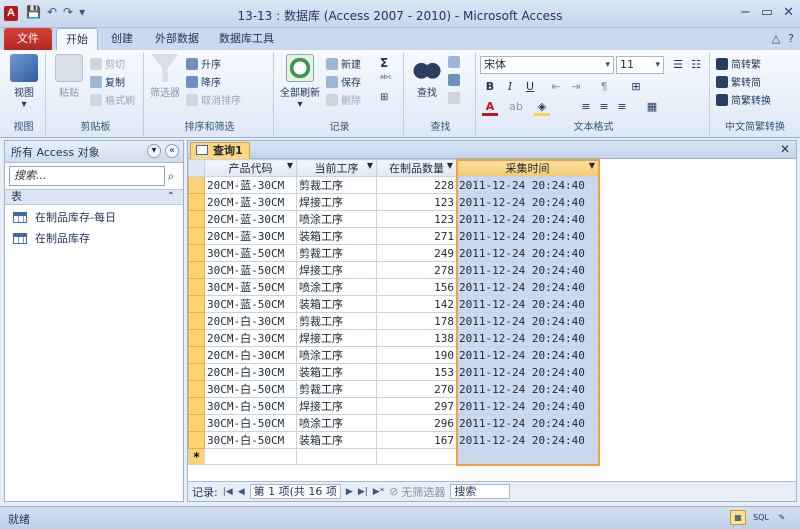  I want to click on remove-sort-button: 取消排序, so click(213, 99).